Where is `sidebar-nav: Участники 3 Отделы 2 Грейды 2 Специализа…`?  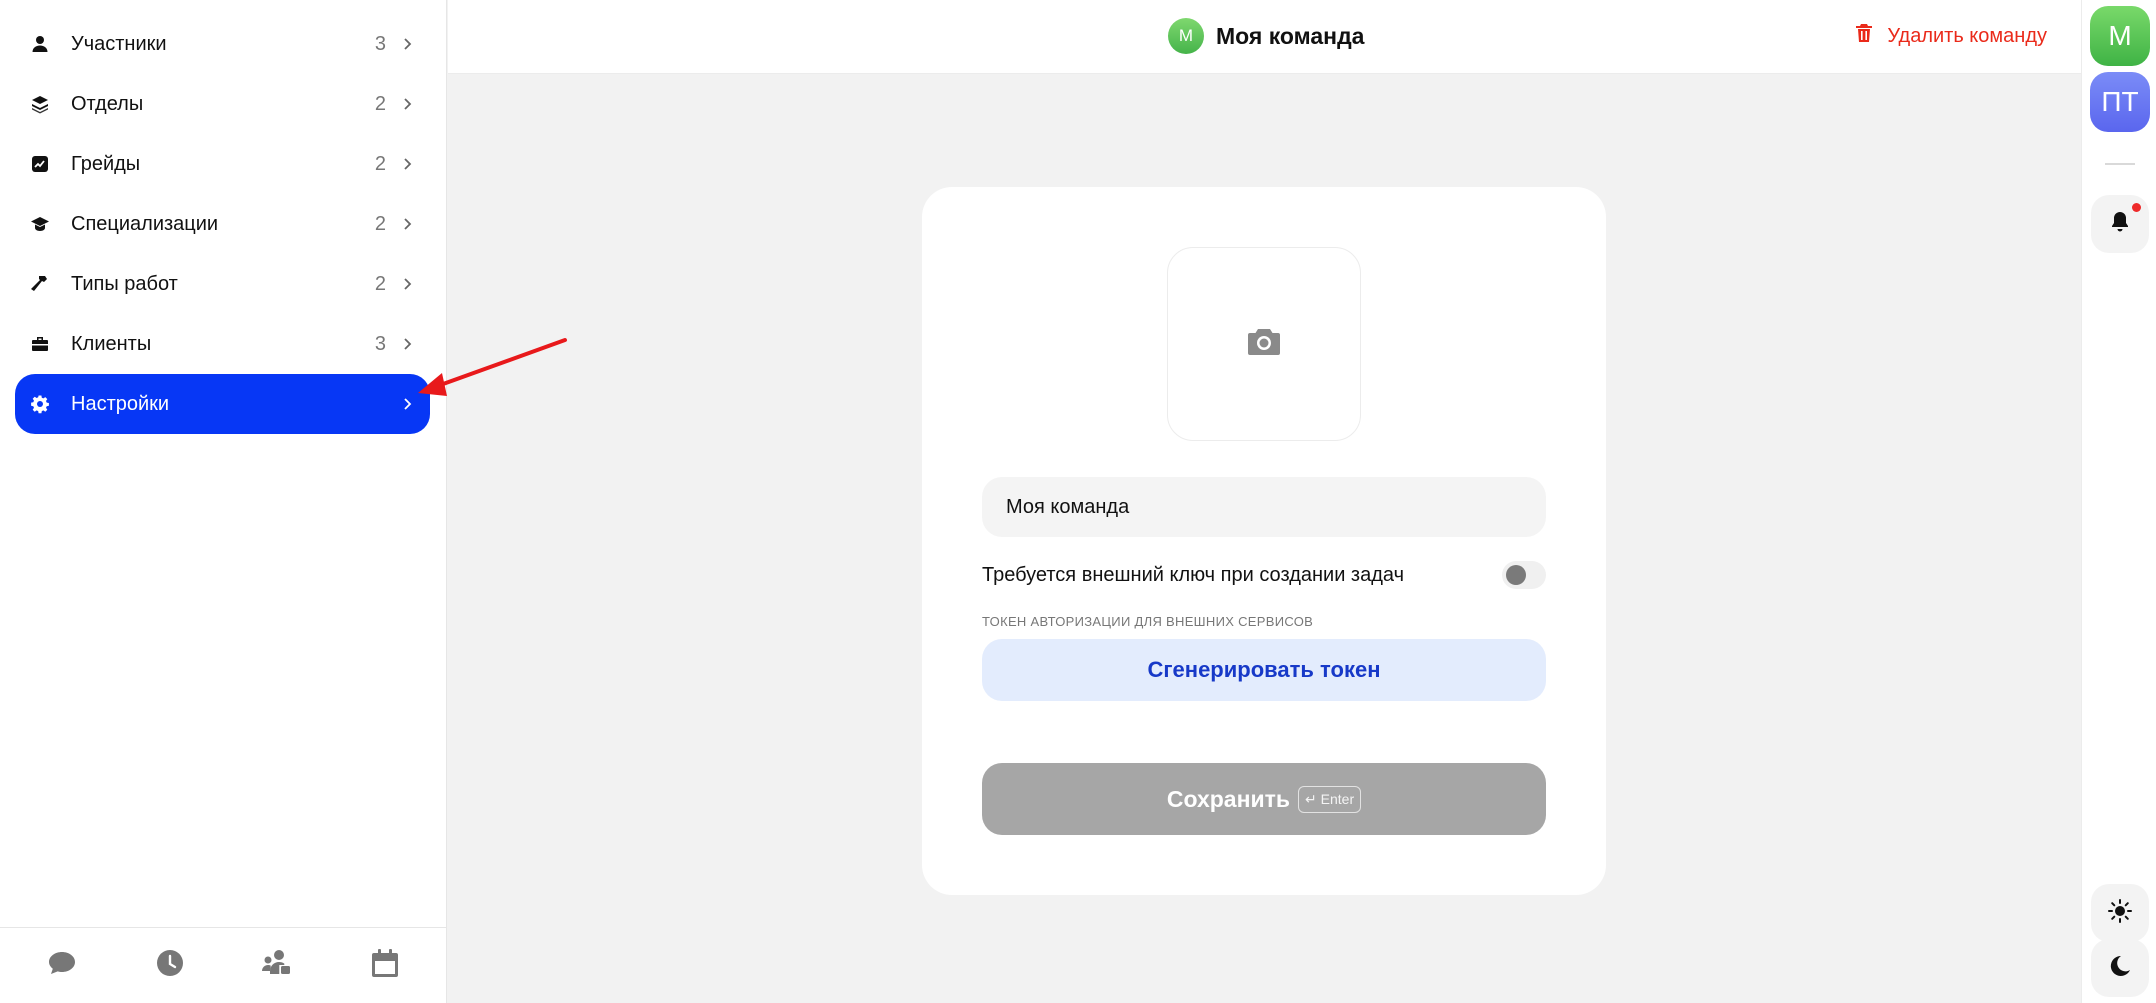
sidebar-nav: Участники 3 Отделы 2 Грейды 2 Специализа… is located at coordinates (223, 217).